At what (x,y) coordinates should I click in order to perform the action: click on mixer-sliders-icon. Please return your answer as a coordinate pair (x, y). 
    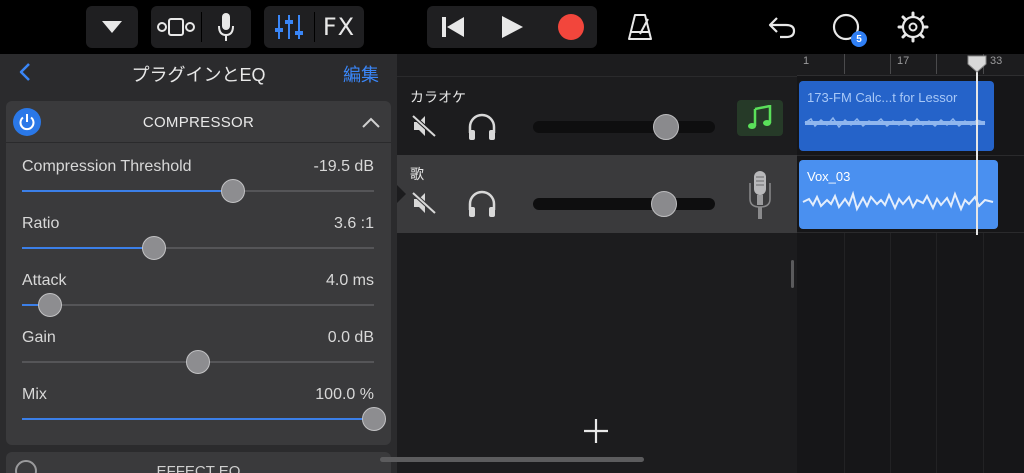
    Looking at the image, I should click on (289, 27).